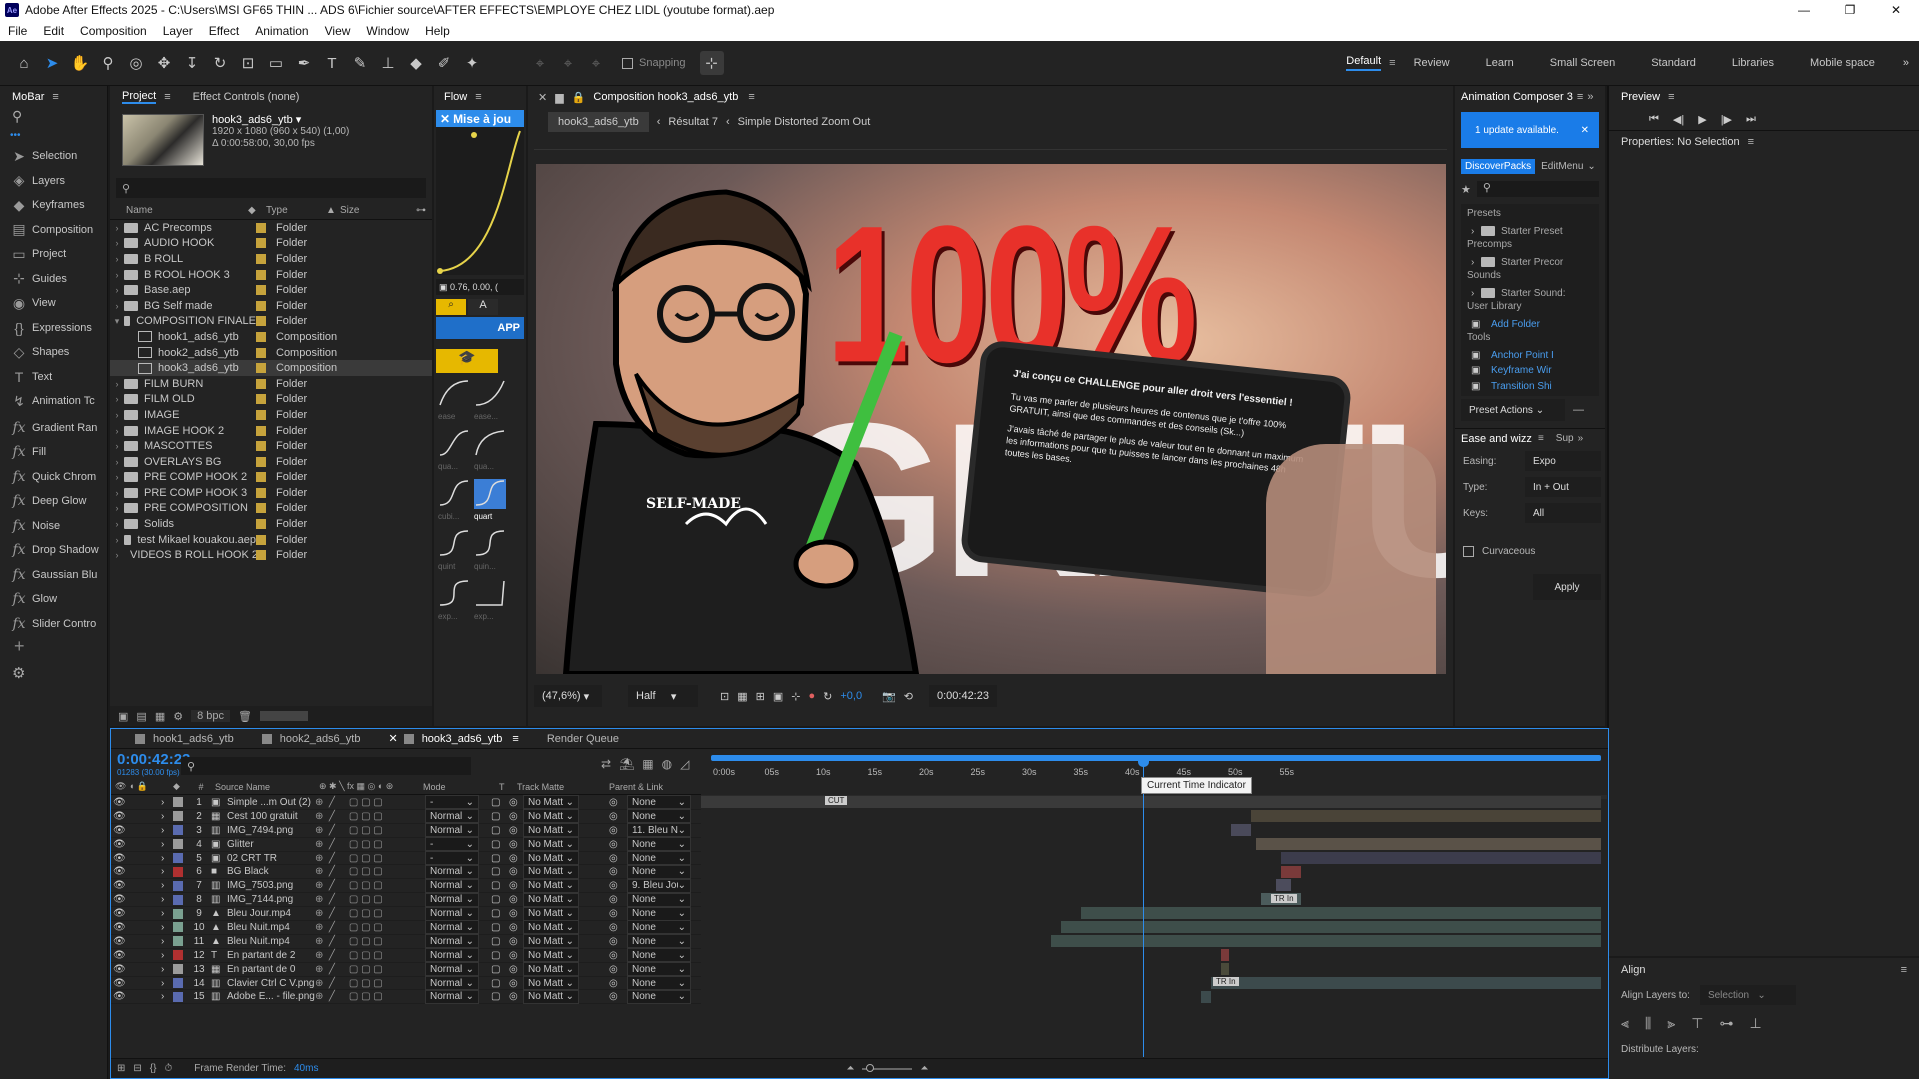 The image size is (1919, 1079). What do you see at coordinates (271, 400) in the screenshot?
I see `project-item: › FILM OLD Folder` at bounding box center [271, 400].